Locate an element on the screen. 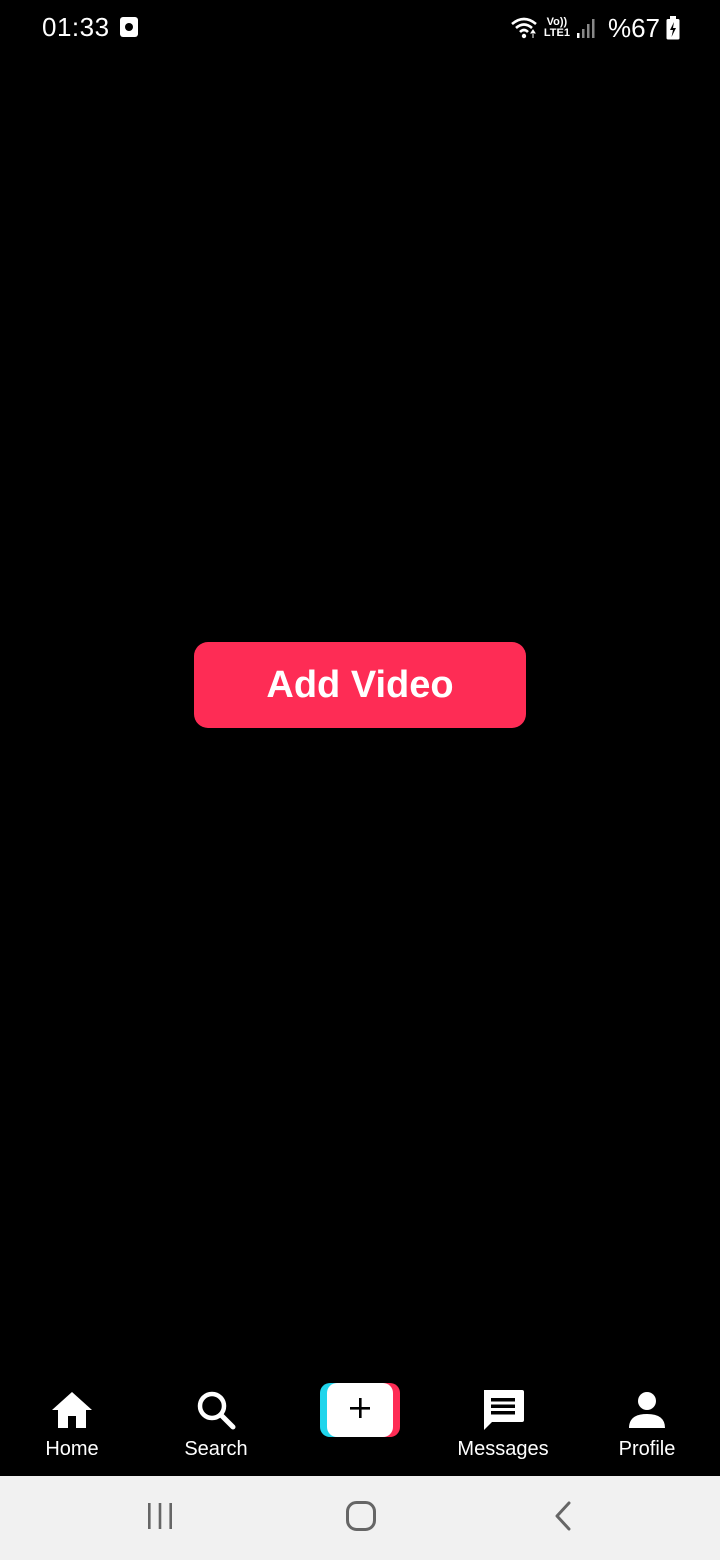 The width and height of the screenshot is (720, 1560). status-time: 01:33 is located at coordinates (76, 27).